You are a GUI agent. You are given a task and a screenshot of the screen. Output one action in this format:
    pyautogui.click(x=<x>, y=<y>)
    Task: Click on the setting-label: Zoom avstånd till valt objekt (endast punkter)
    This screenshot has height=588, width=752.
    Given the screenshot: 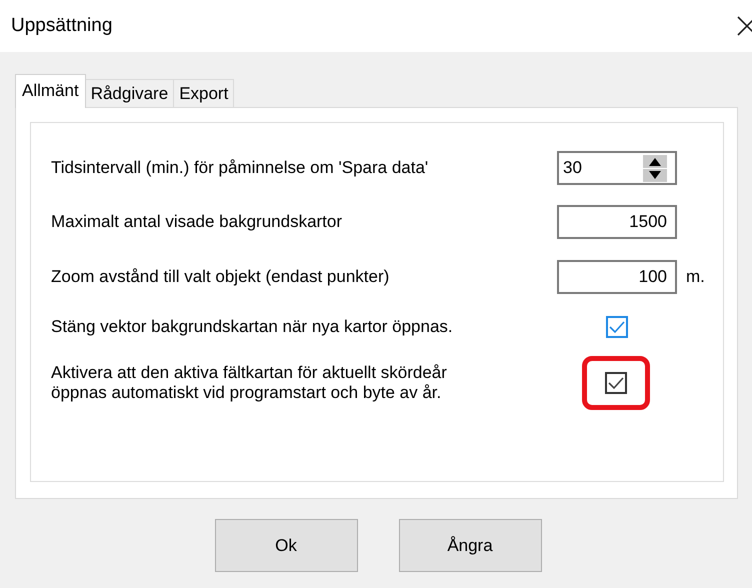 What is the action you would take?
    pyautogui.click(x=220, y=277)
    